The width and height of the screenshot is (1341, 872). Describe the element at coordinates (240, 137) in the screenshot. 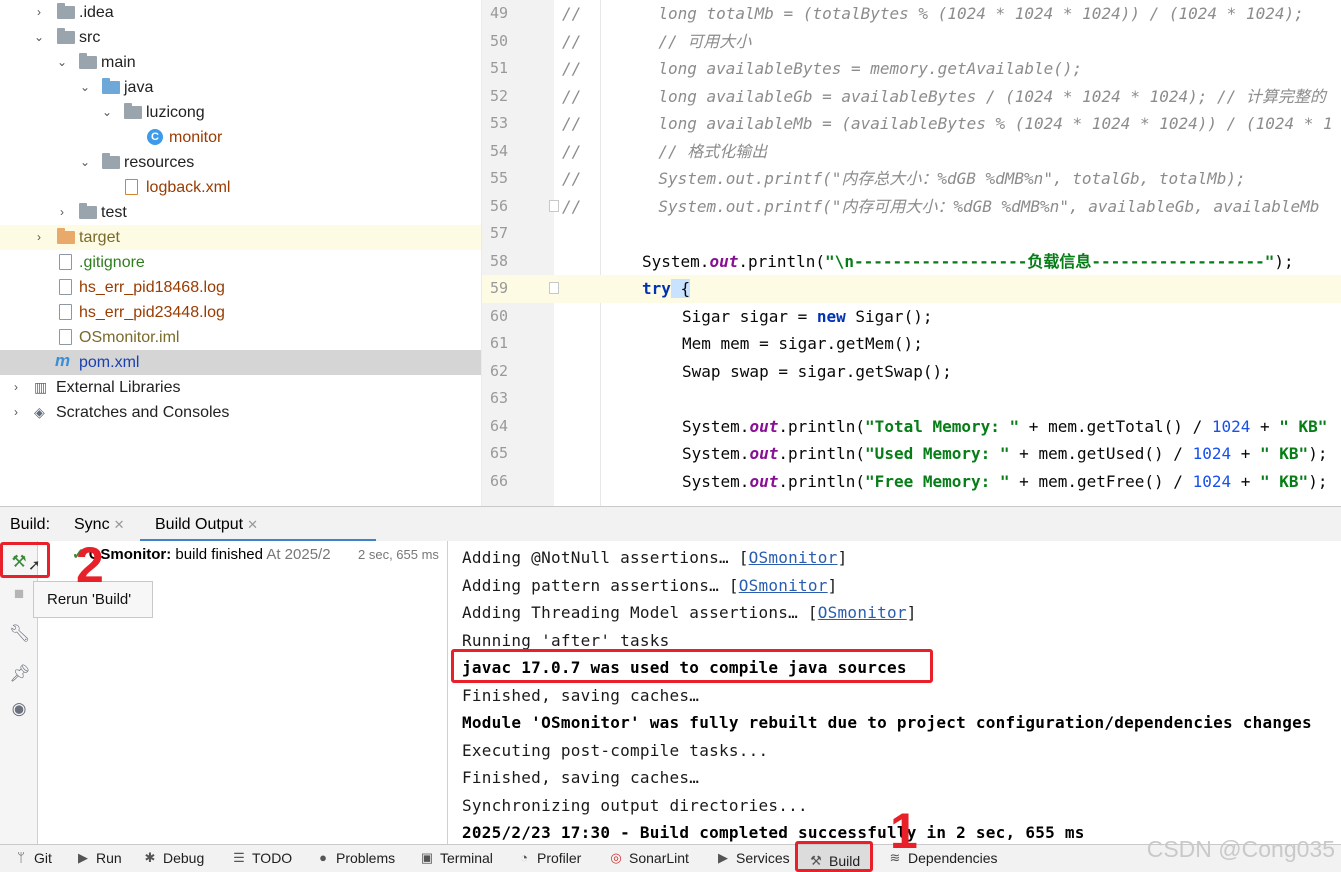

I see `tree-item-monitor: C monitor` at that location.